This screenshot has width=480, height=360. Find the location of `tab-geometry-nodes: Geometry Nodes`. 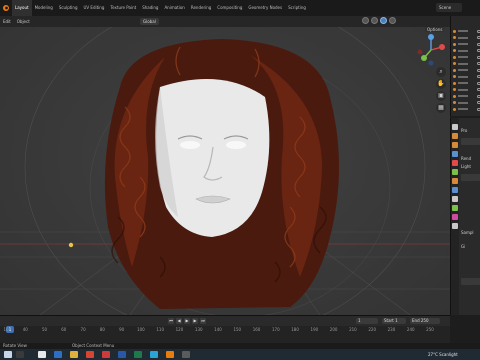

tab-geometry-nodes: Geometry Nodes is located at coordinates (265, 8).